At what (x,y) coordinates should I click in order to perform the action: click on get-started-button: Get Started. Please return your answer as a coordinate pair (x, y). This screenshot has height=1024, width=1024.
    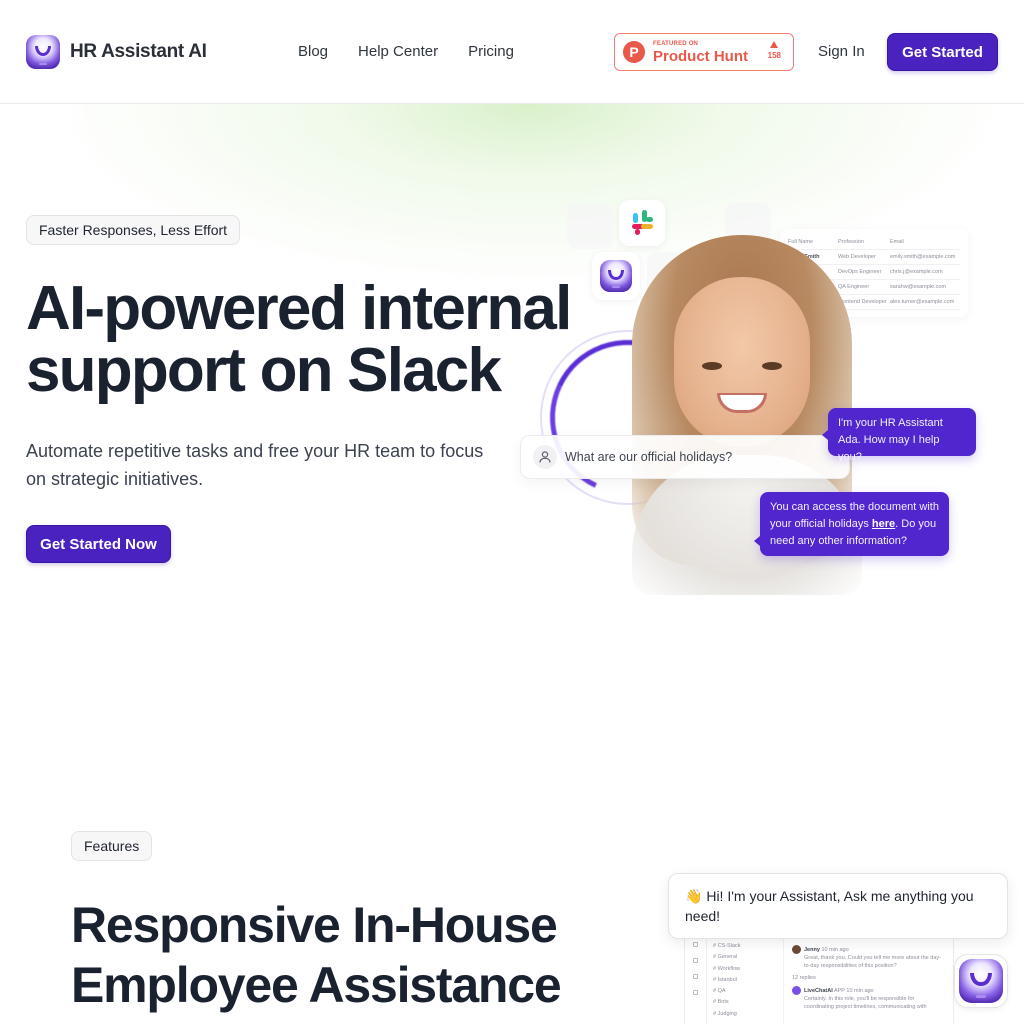
    Looking at the image, I should click on (942, 52).